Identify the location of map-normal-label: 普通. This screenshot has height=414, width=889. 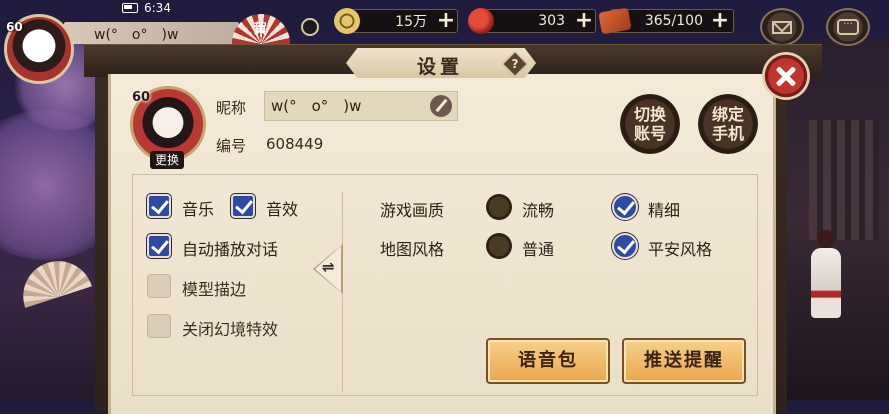
(538, 249).